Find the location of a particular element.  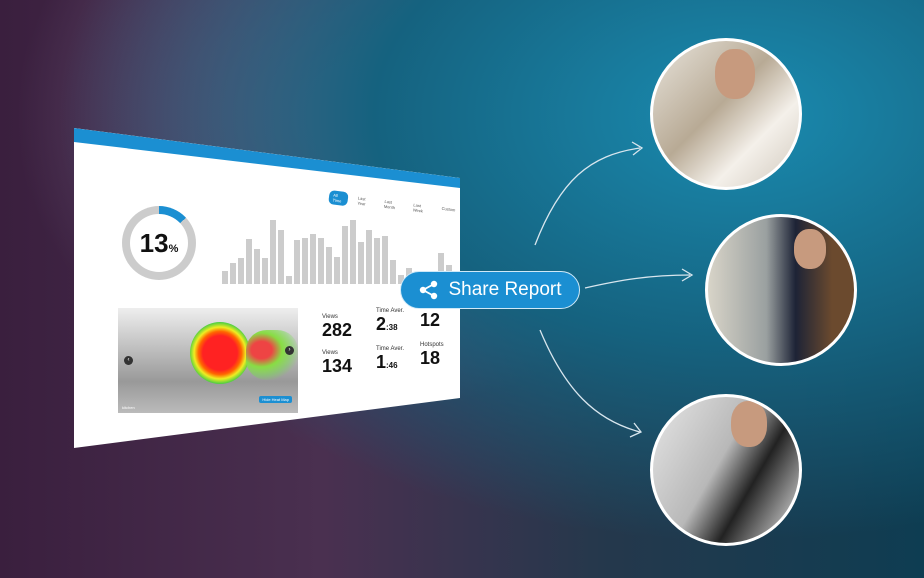

tab-last-year: Last Year is located at coordinates (364, 201).